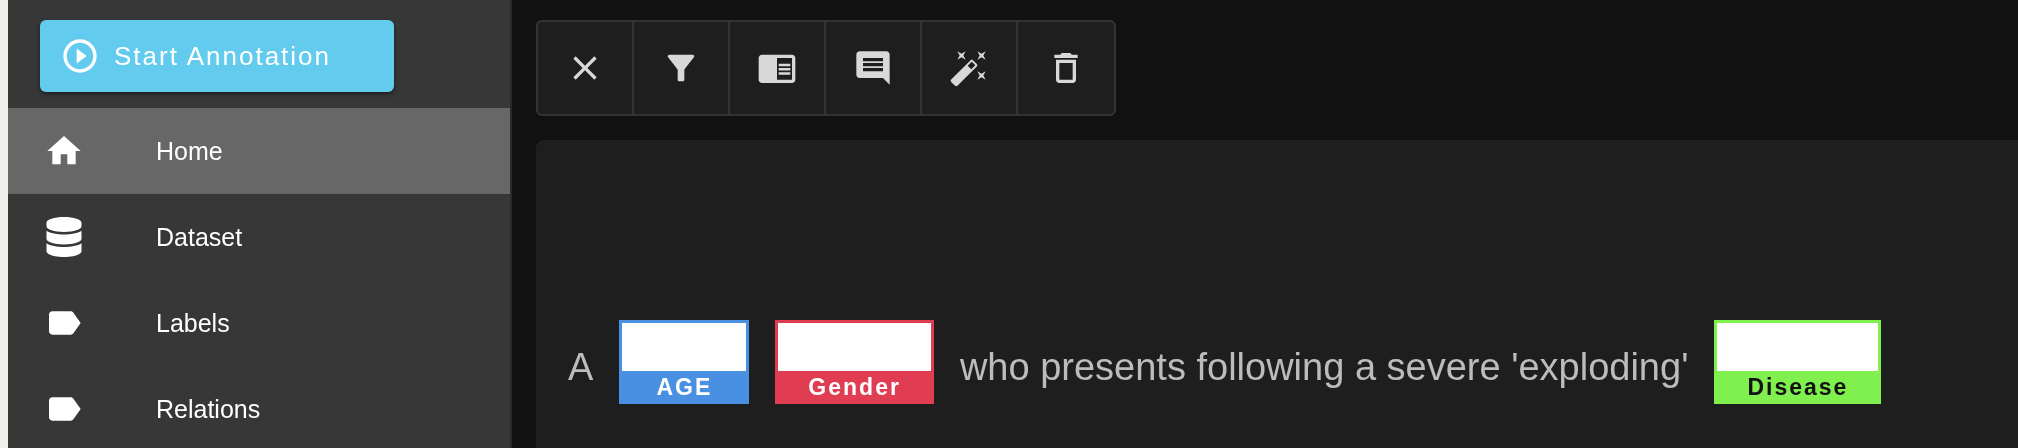 The height and width of the screenshot is (448, 2018). What do you see at coordinates (80, 56) in the screenshot?
I see `play-icon` at bounding box center [80, 56].